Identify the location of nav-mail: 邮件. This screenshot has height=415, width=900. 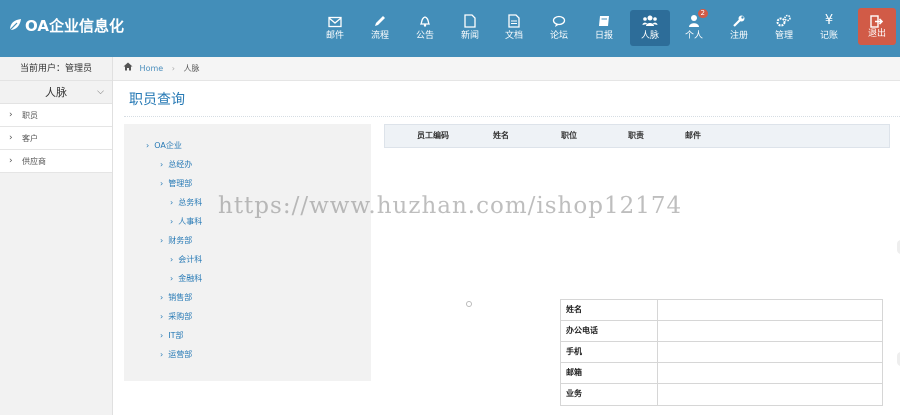
(335, 28).